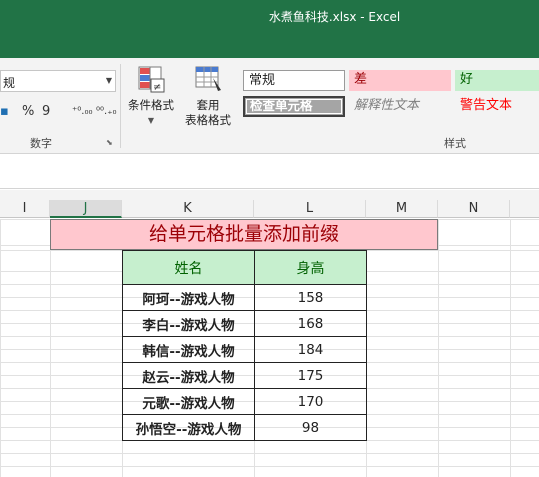  What do you see at coordinates (151, 79) in the screenshot?
I see `conditional-format-icon: ≠` at bounding box center [151, 79].